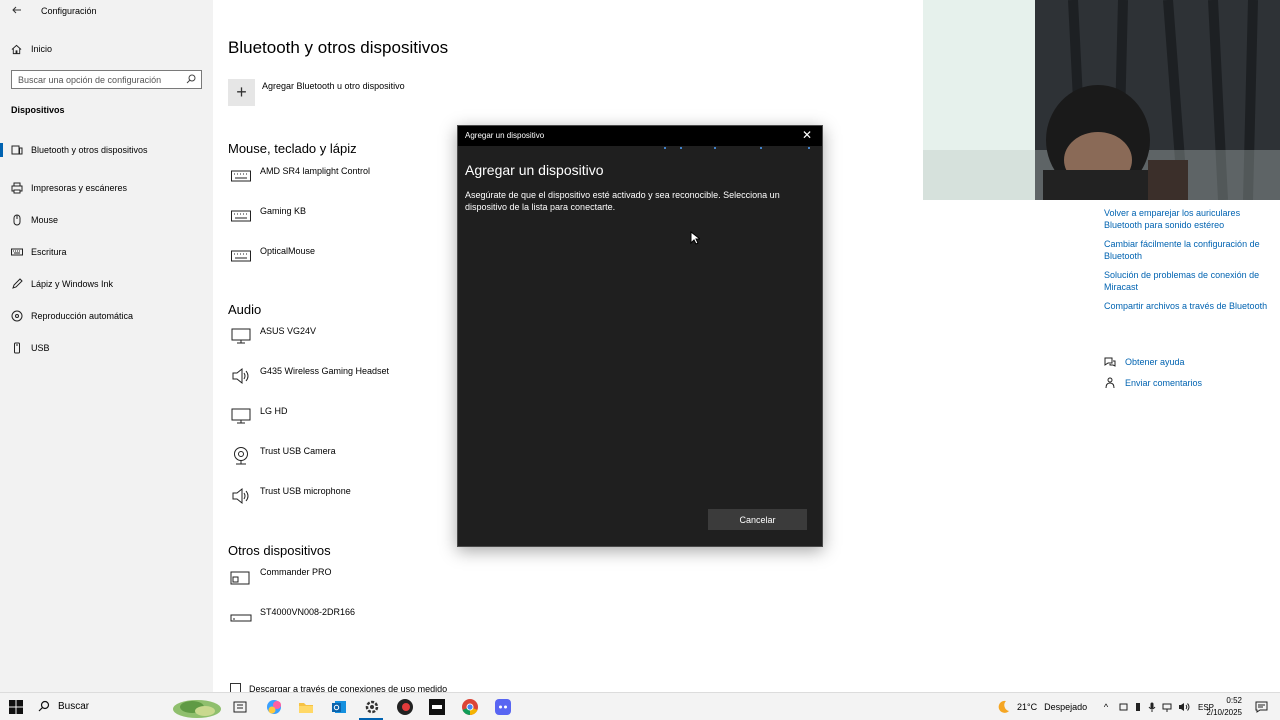 Image resolution: width=1280 pixels, height=720 pixels. I want to click on volume-icon, so click(1184, 707).